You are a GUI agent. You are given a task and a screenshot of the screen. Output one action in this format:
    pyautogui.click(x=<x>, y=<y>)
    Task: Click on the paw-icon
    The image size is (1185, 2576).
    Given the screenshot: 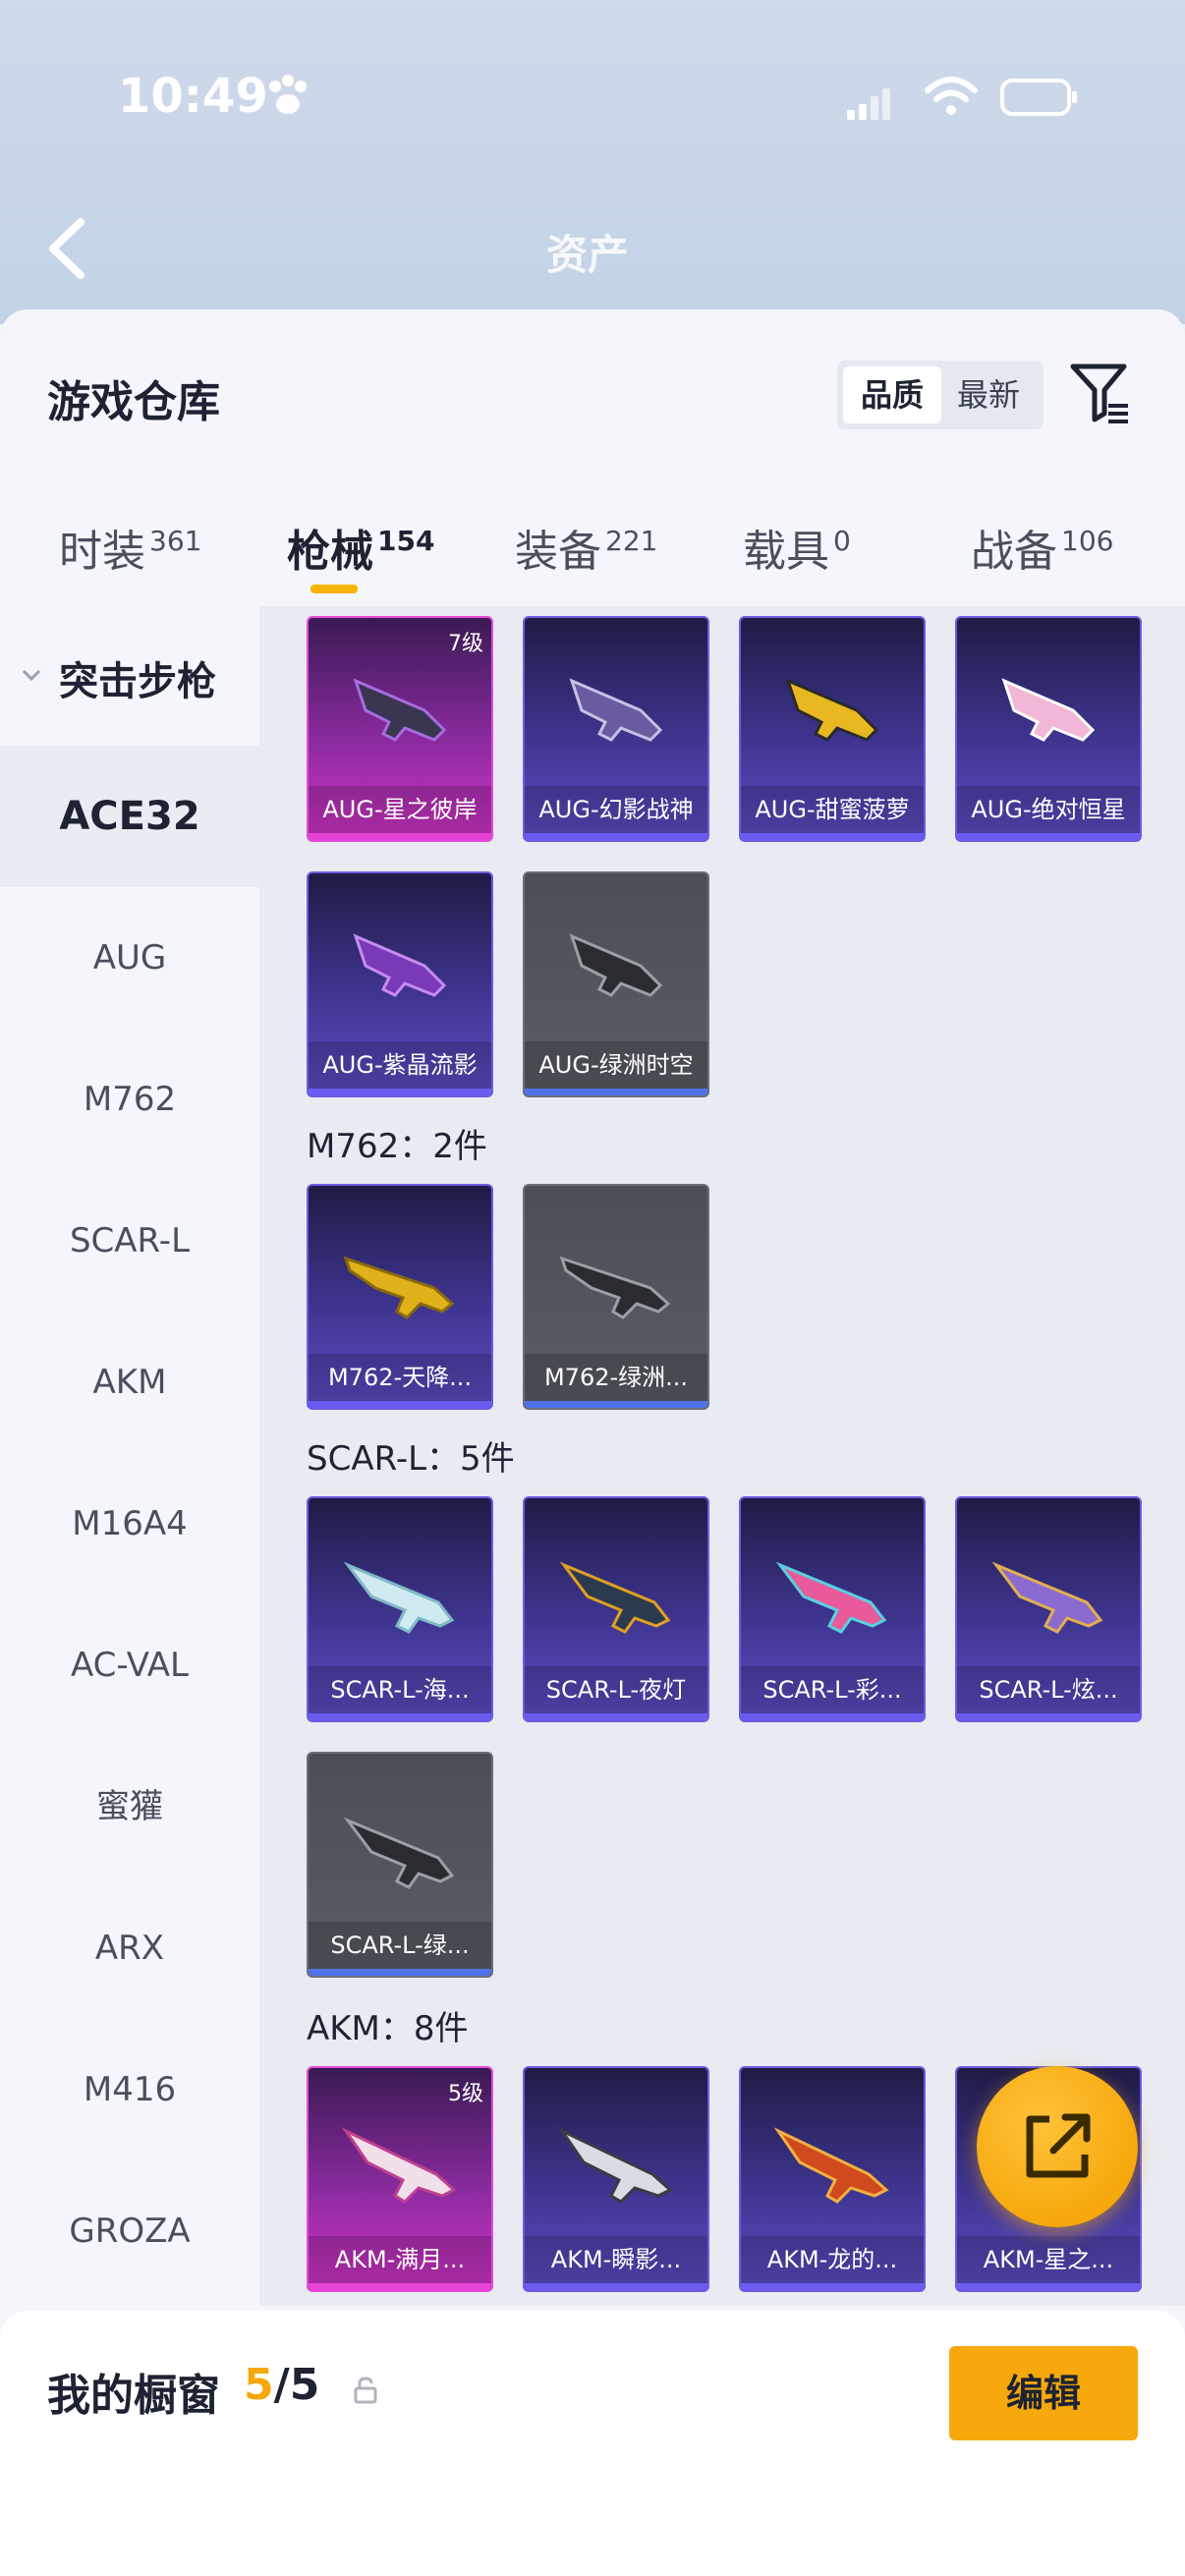 What is the action you would take?
    pyautogui.click(x=288, y=94)
    